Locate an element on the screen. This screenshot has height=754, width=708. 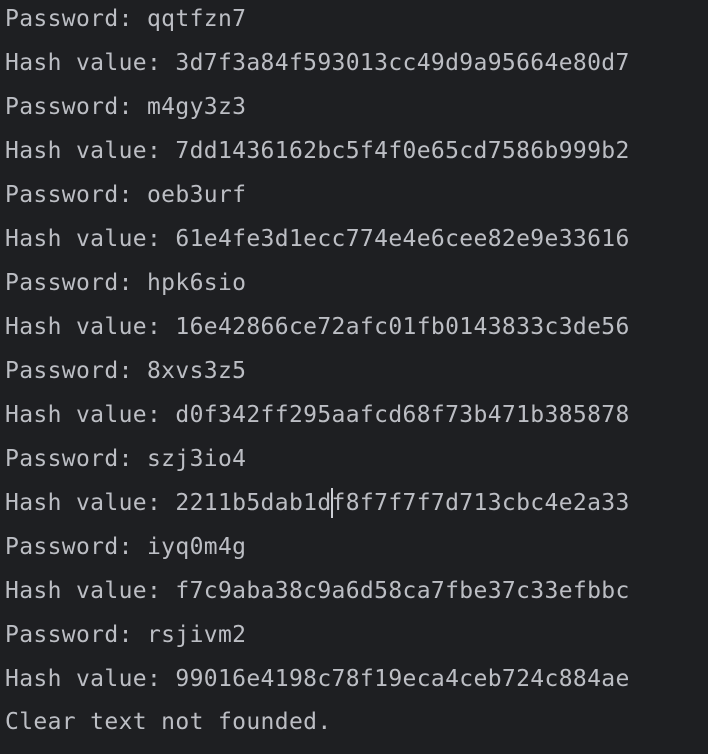
console-line-password: Password: szj3io4 is located at coordinates (126, 459).